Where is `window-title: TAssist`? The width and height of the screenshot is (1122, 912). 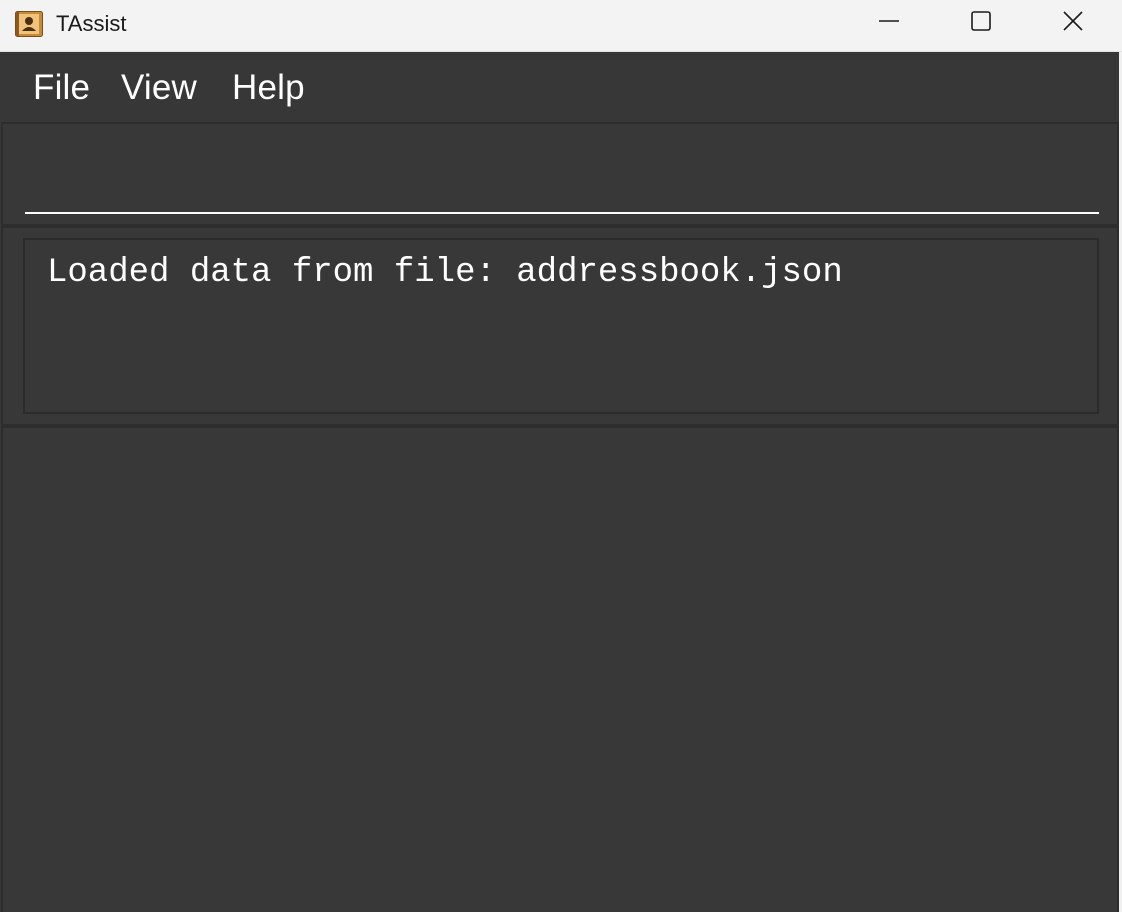 window-title: TAssist is located at coordinates (91, 23).